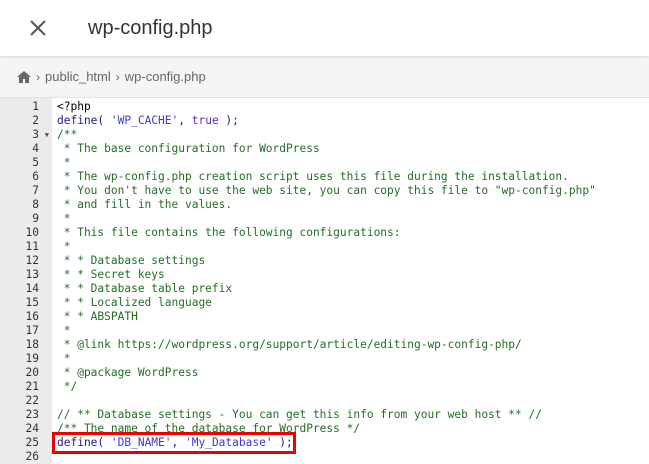 Image resolution: width=649 pixels, height=464 pixels. Describe the element at coordinates (35, 162) in the screenshot. I see `line-number: 5` at that location.